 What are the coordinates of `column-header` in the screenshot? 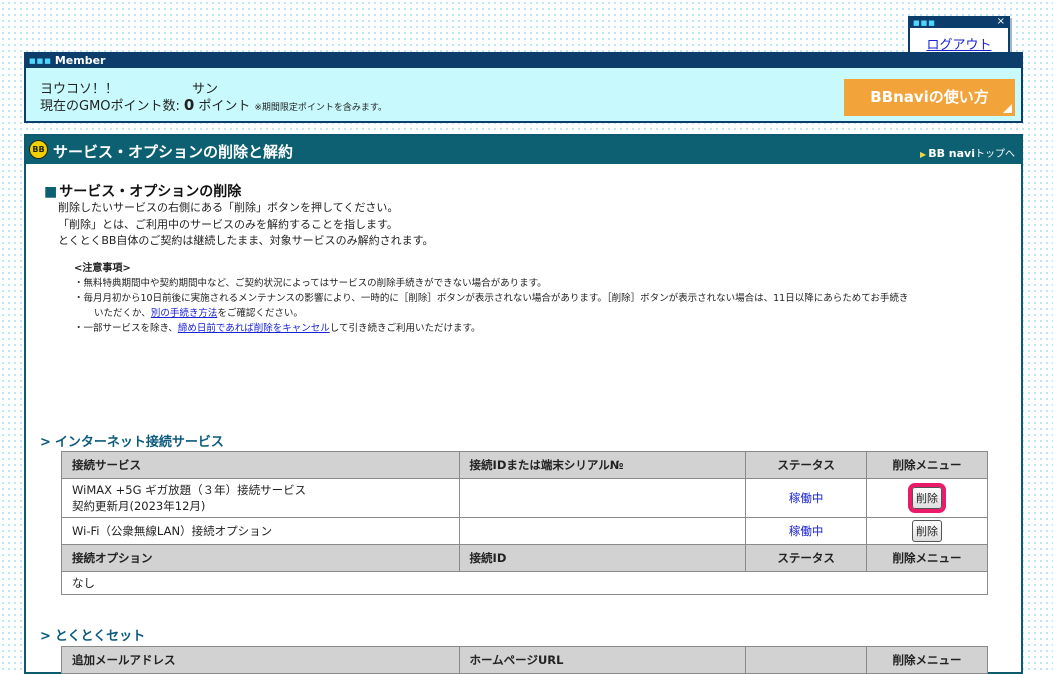 It's located at (806, 660).